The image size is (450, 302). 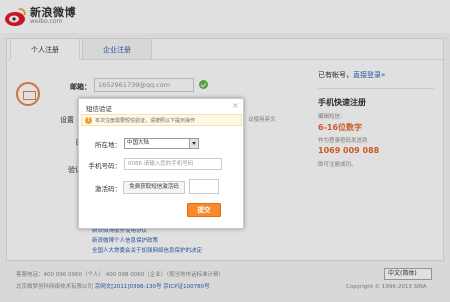 I want to click on warning-icon: !, so click(x=88, y=120).